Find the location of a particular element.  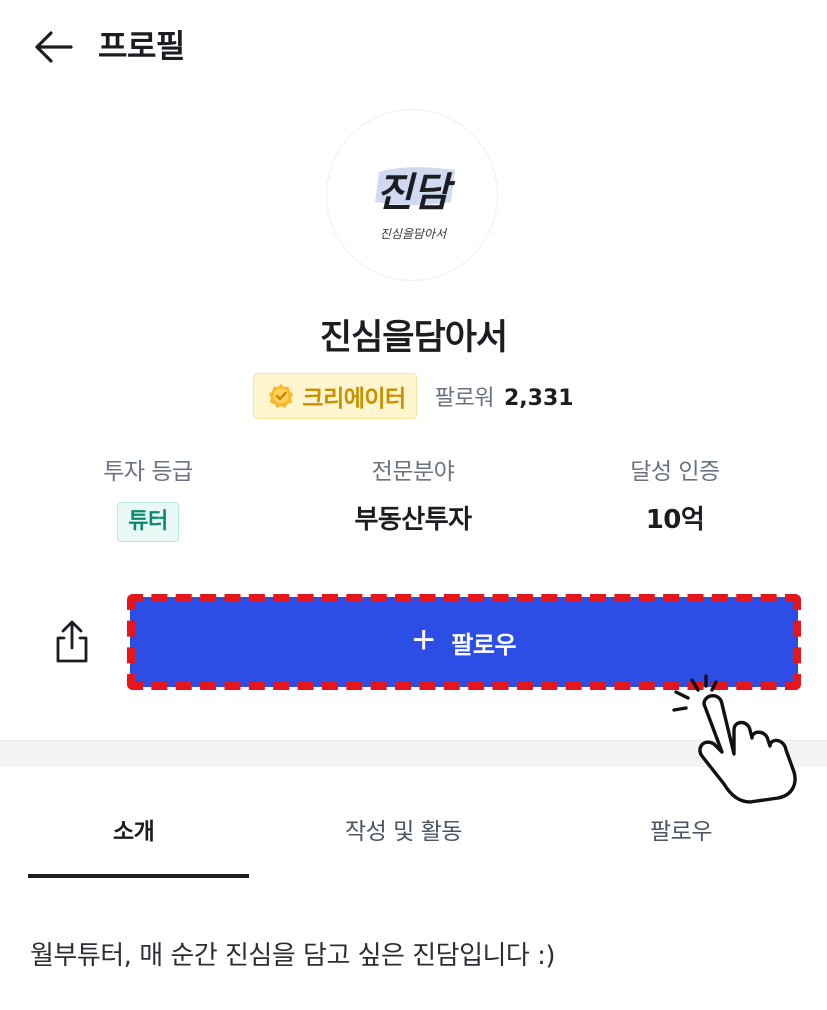

header: 프로필 is located at coordinates (413, 46).